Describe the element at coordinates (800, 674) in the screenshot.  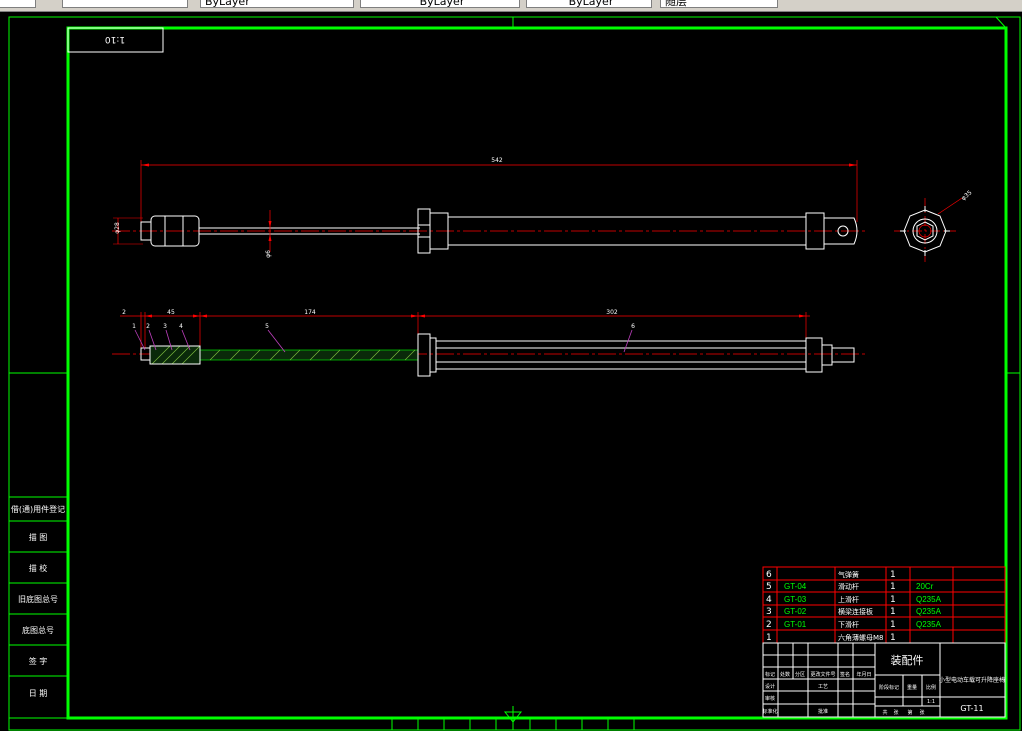
I see `tb-header-2: 分区` at that location.